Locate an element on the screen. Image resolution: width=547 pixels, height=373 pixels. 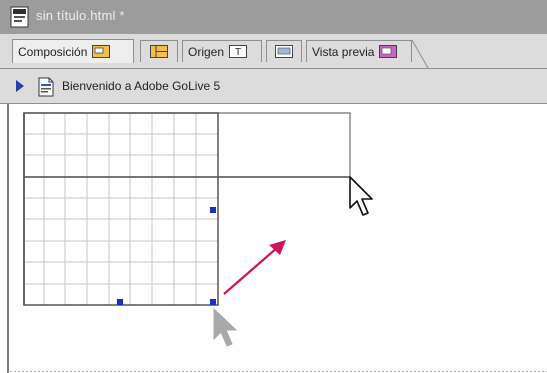
bottom-edge is located at coordinates (278, 371).